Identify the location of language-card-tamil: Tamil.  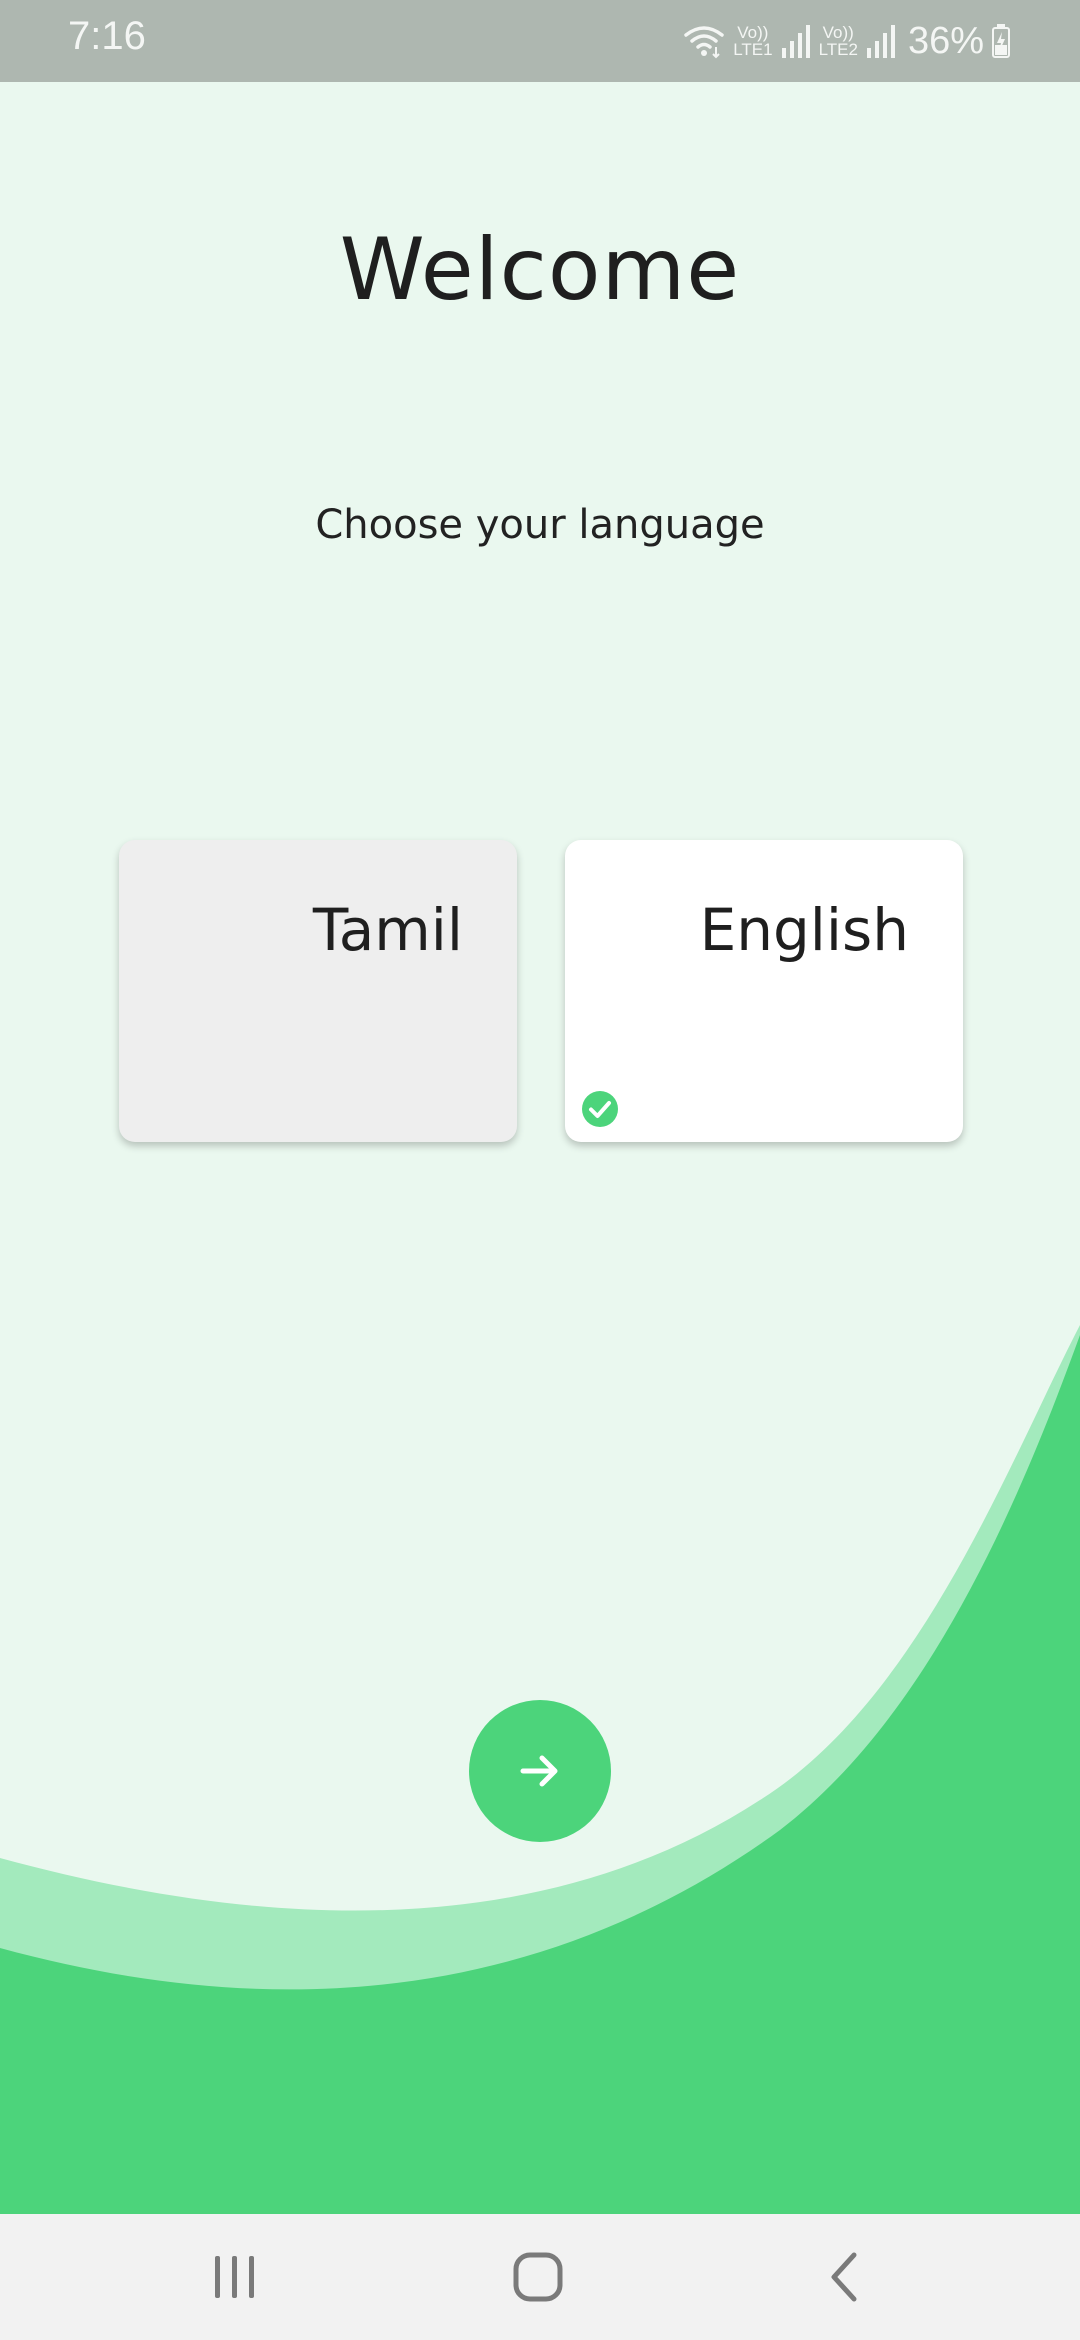
(318, 991).